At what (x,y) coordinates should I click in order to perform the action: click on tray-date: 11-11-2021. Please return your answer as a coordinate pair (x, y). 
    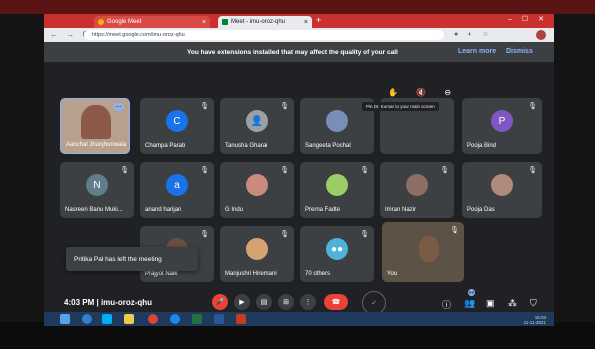
    Looking at the image, I should click on (534, 322).